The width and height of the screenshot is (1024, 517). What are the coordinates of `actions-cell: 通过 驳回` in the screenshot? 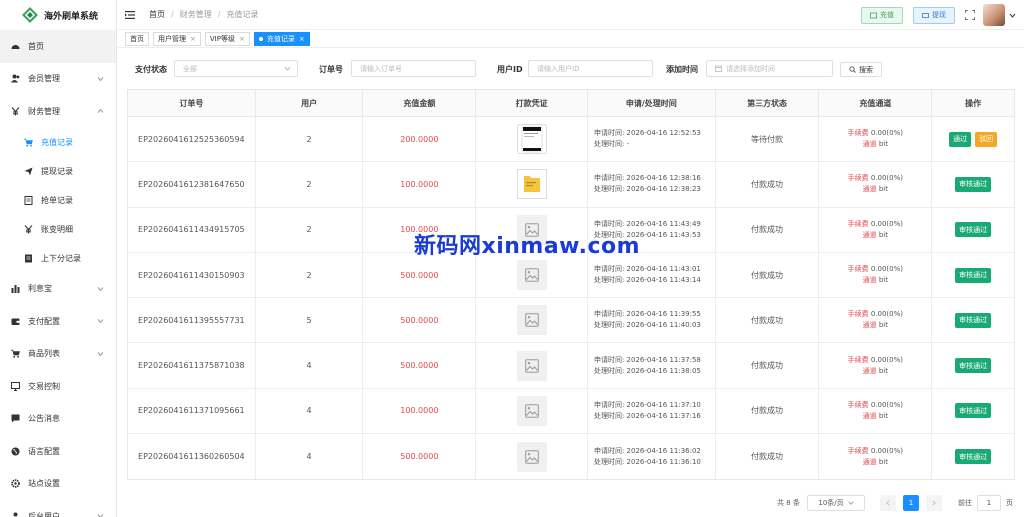 It's located at (973, 139).